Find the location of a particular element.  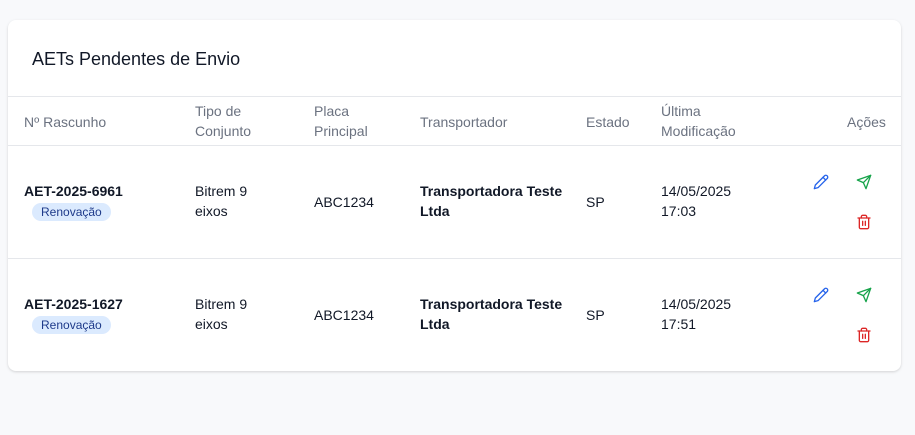

header-estado: Estado is located at coordinates (608, 122).